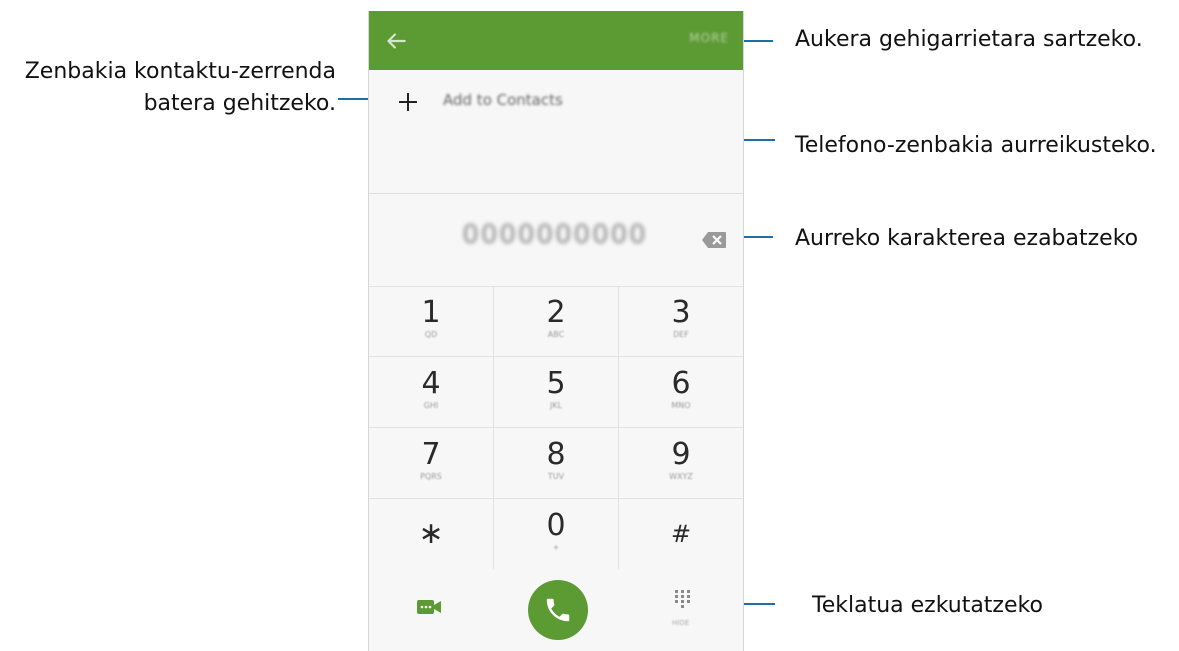  I want to click on key-letters: QD, so click(431, 334).